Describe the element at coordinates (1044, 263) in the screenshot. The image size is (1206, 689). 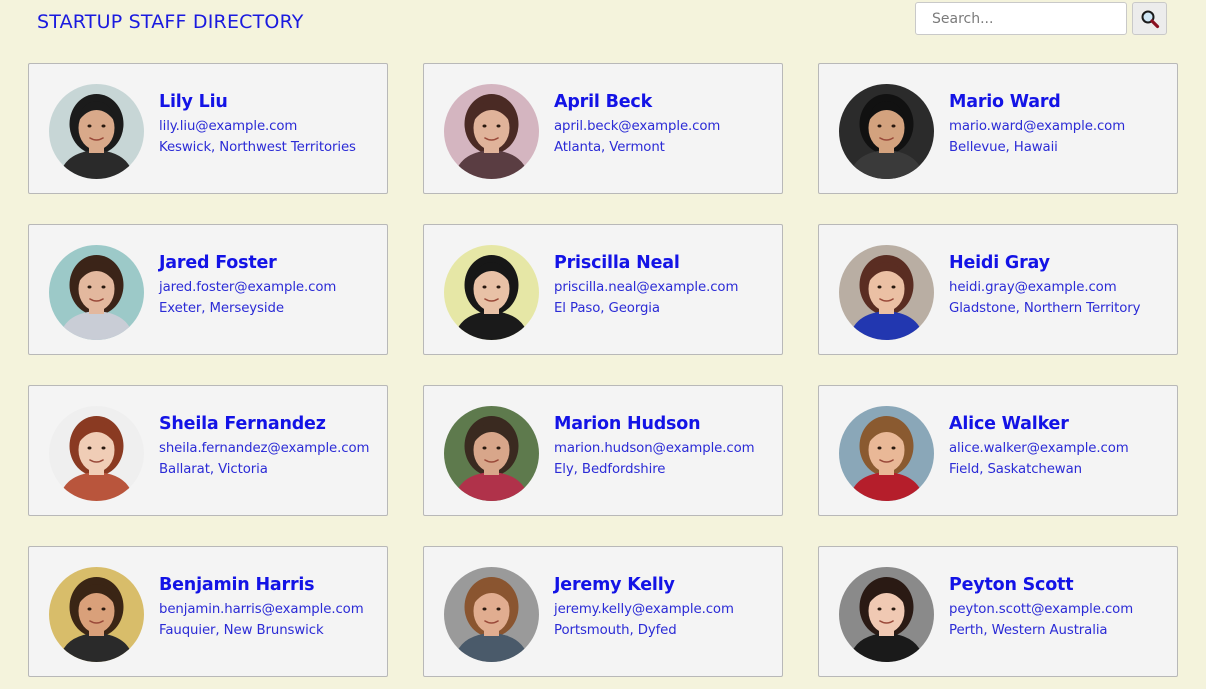
I see `employee-name: Heidi Gray` at that location.